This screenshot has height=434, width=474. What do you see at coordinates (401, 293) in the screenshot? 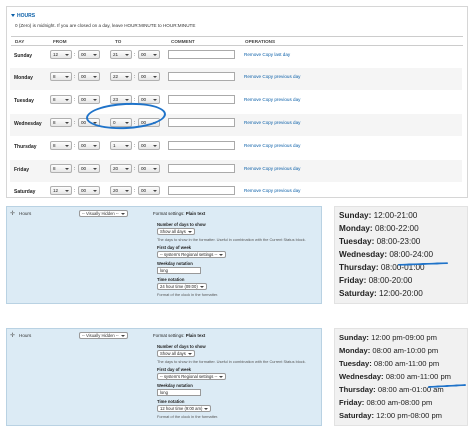
I see `output-line: Saturday: 12:00-20:00` at bounding box center [401, 293].